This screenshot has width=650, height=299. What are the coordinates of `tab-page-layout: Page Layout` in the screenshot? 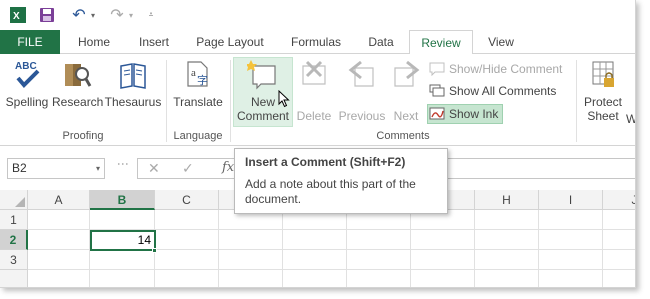 It's located at (230, 42).